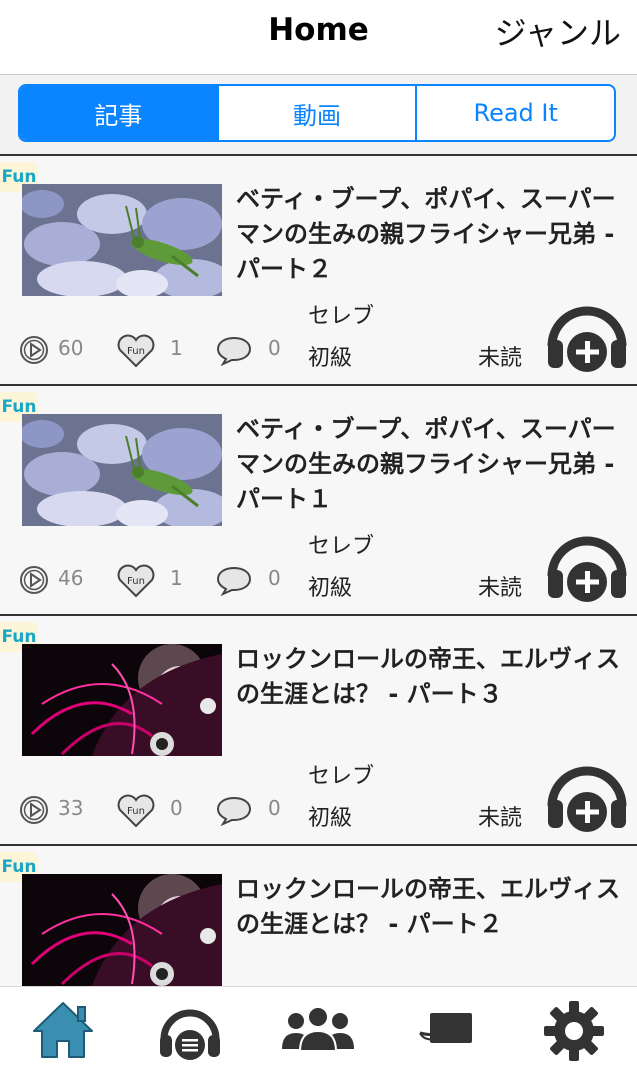  Describe the element at coordinates (446, 1029) in the screenshot. I see `card-icon` at that location.